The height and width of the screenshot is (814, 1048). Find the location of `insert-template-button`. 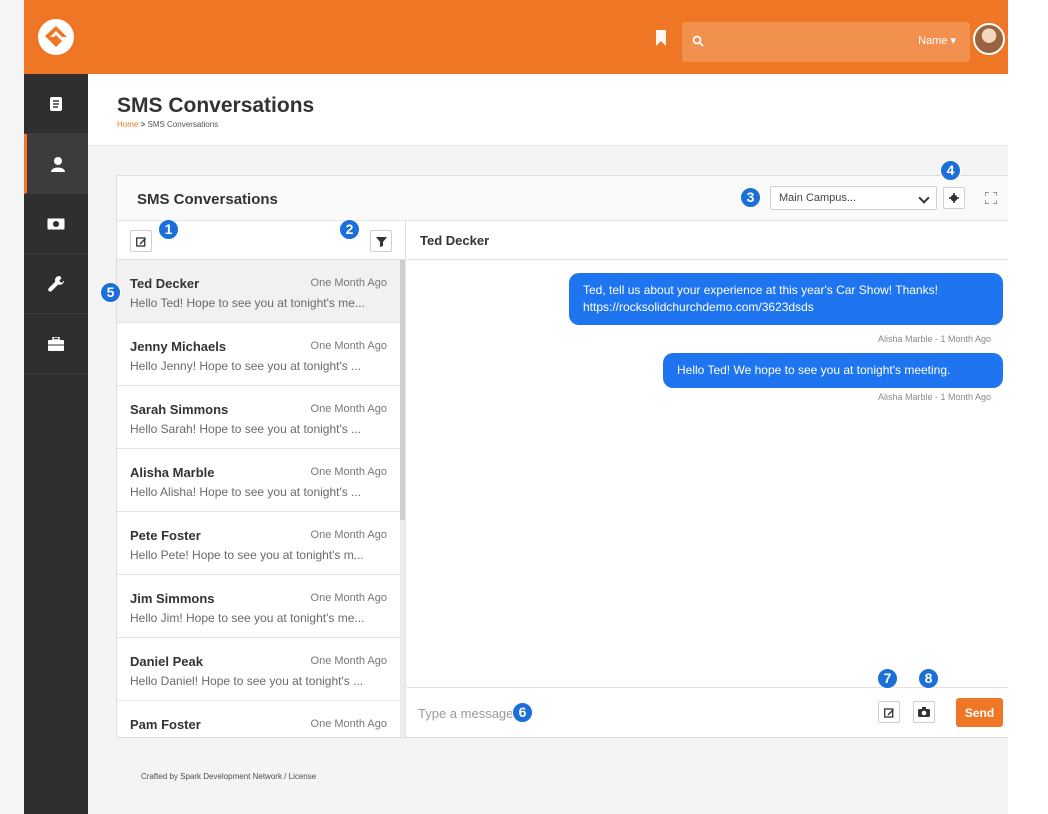

insert-template-button is located at coordinates (889, 712).